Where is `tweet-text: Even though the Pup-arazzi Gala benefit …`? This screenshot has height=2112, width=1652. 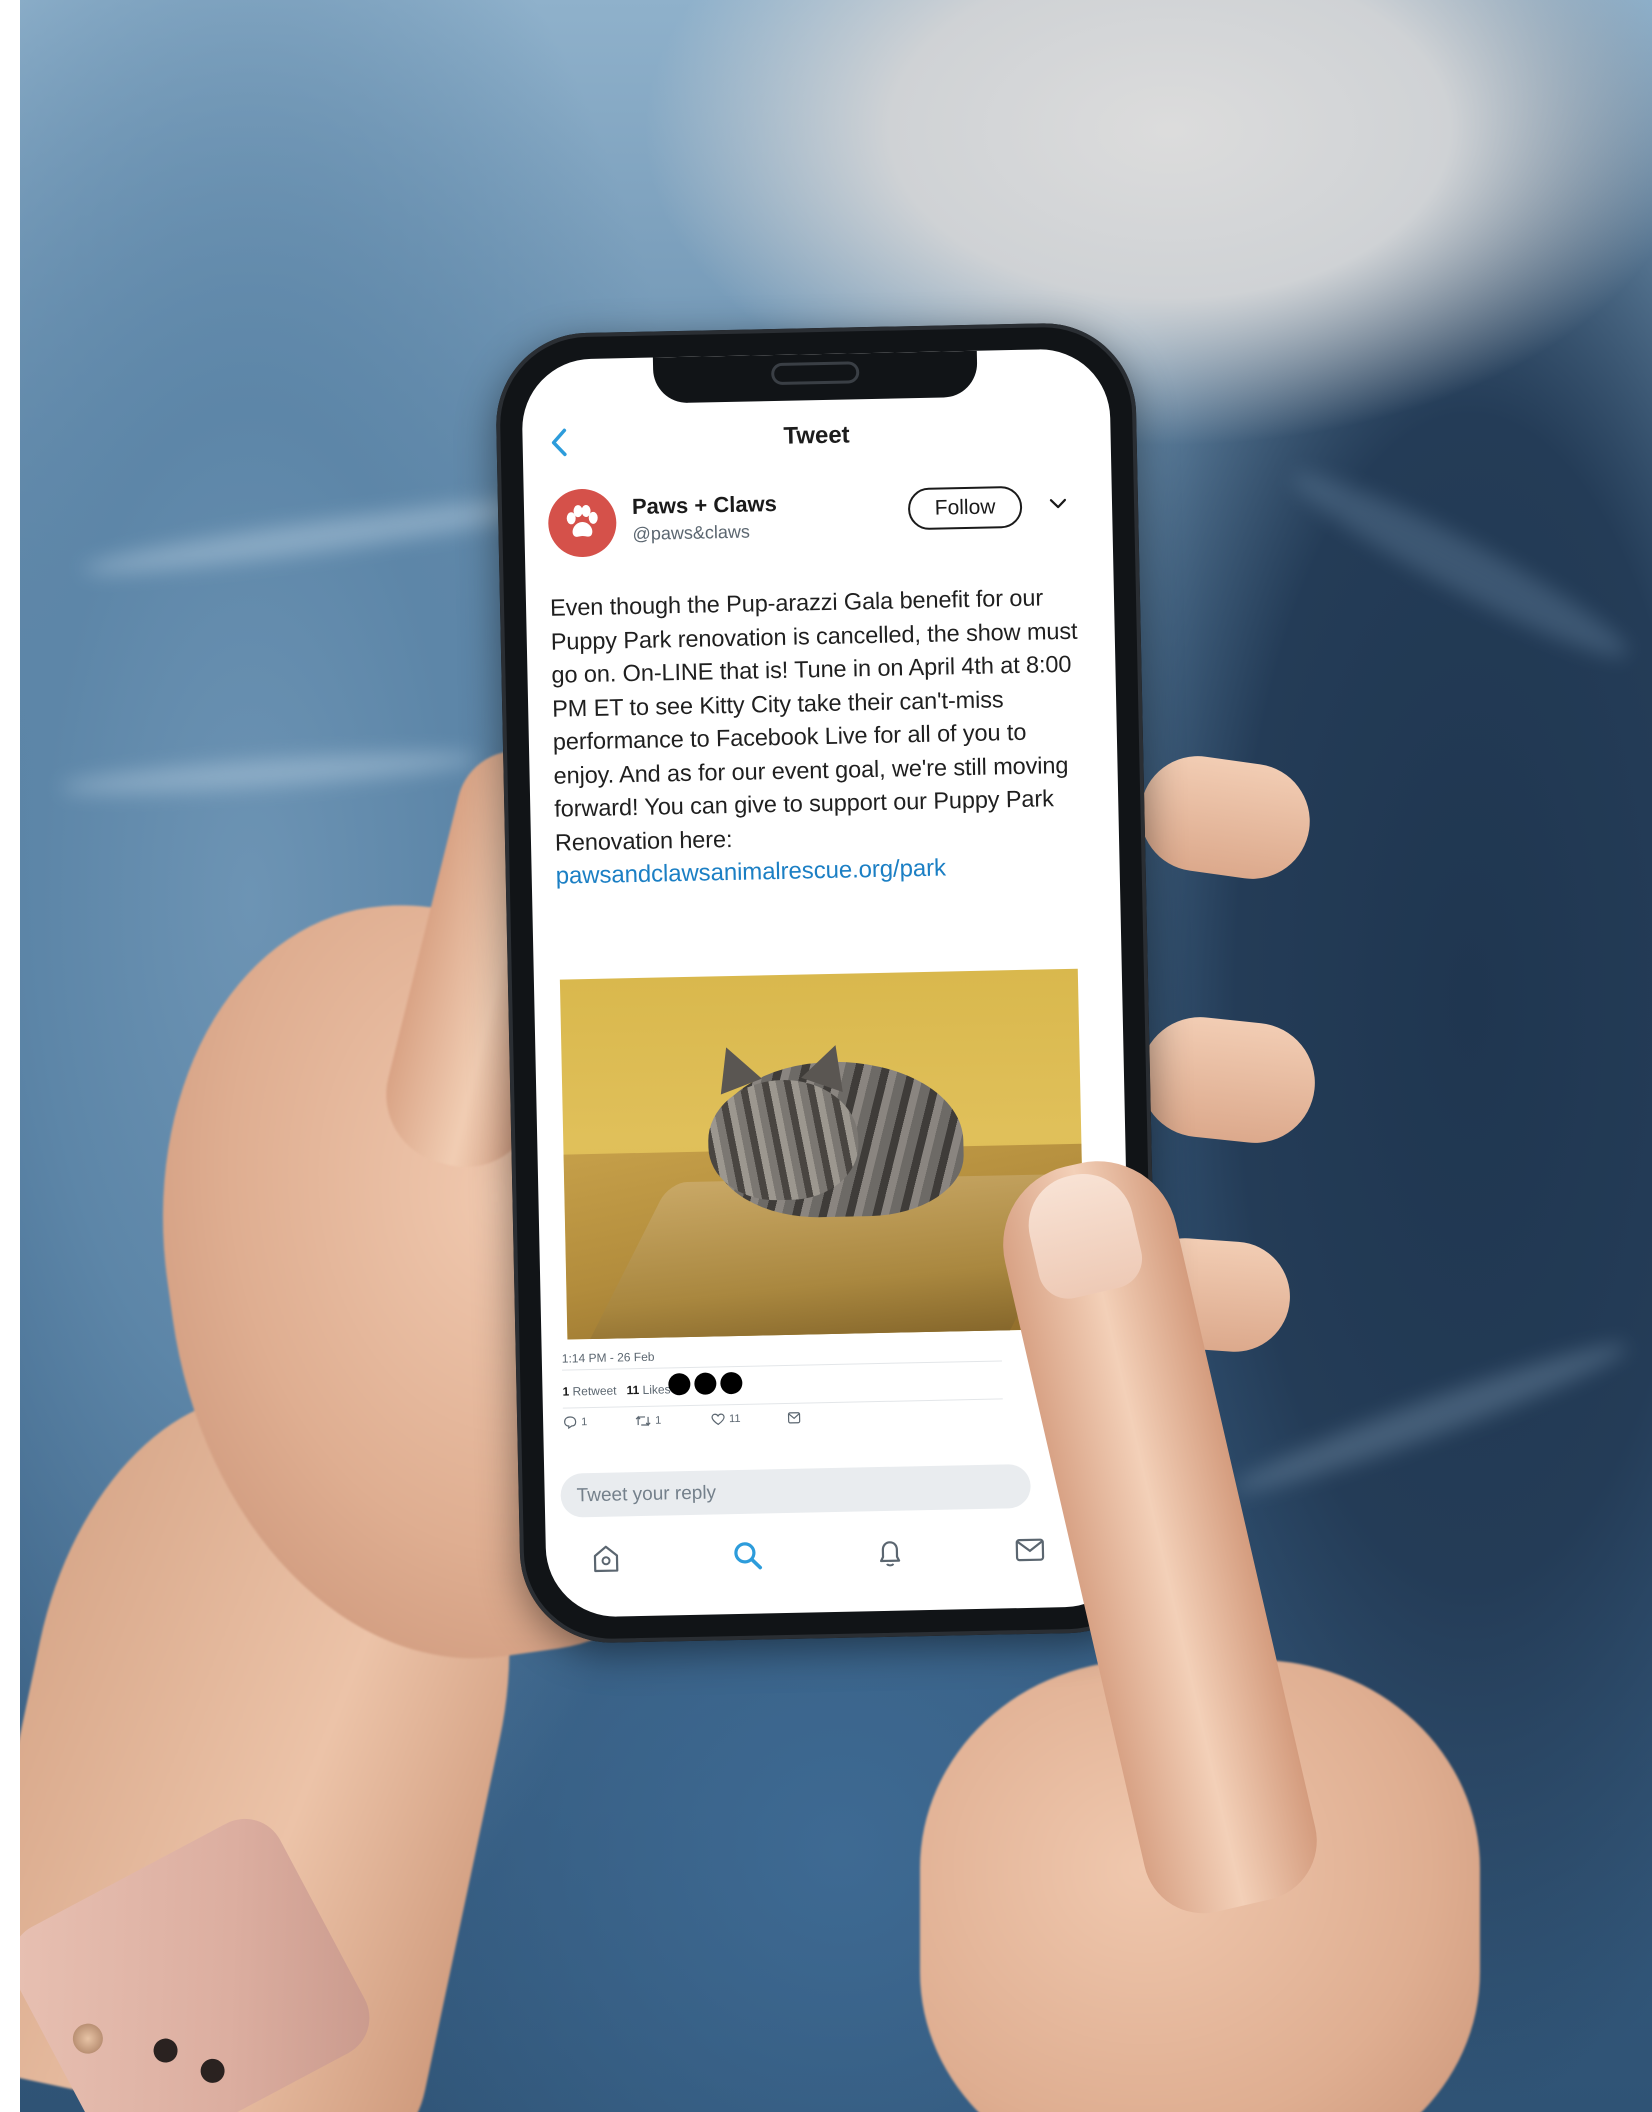
tweet-text: Even though the Pup-arazzi Gala benefit … is located at coordinates (813, 720).